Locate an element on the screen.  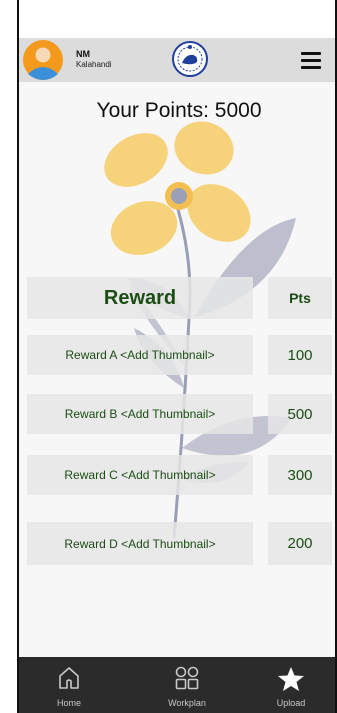
reward-a-points: 100 is located at coordinates (300, 355).